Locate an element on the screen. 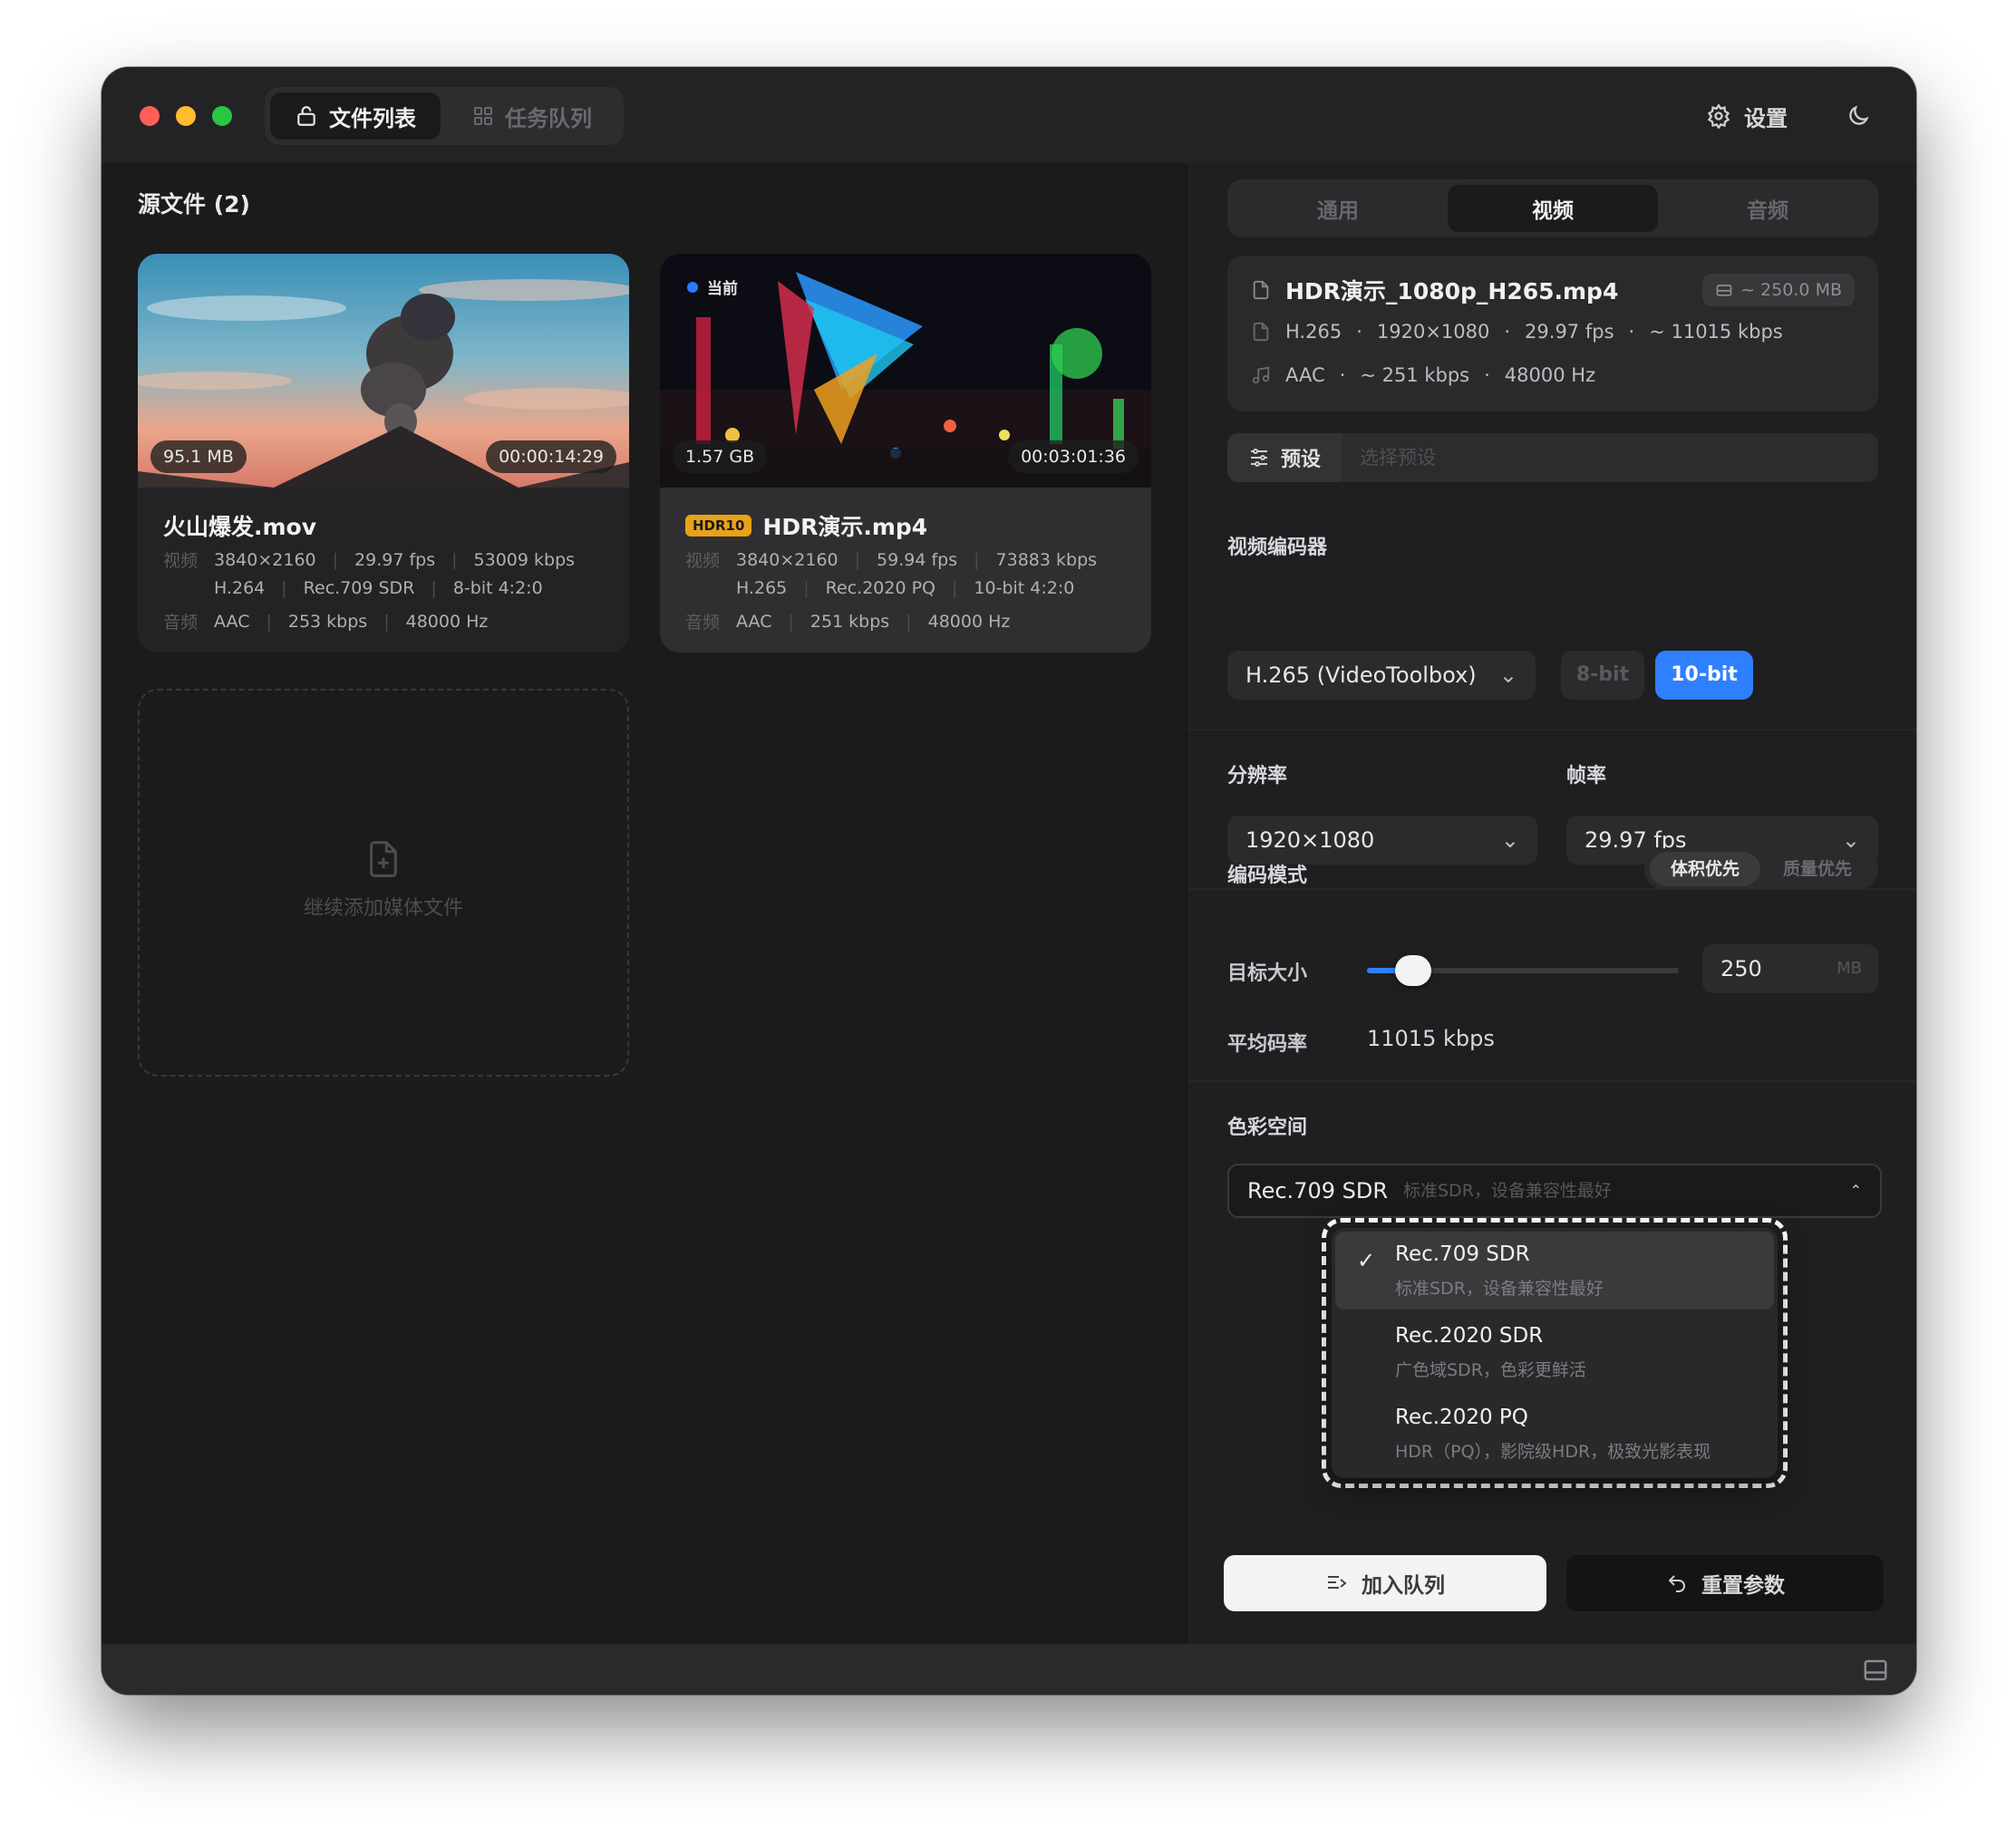  settings-button: 设置 is located at coordinates (1747, 116).